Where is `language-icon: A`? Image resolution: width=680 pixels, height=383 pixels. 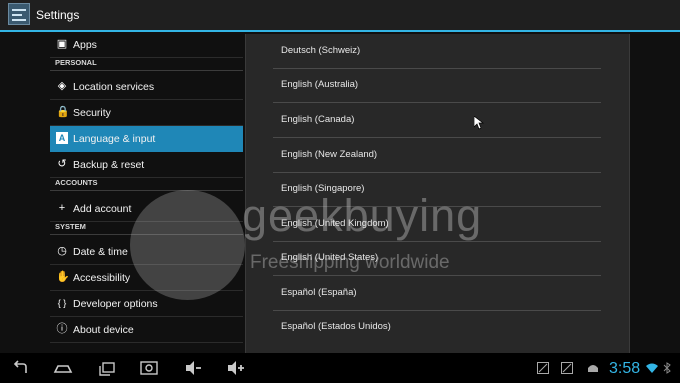 language-icon: A is located at coordinates (62, 138).